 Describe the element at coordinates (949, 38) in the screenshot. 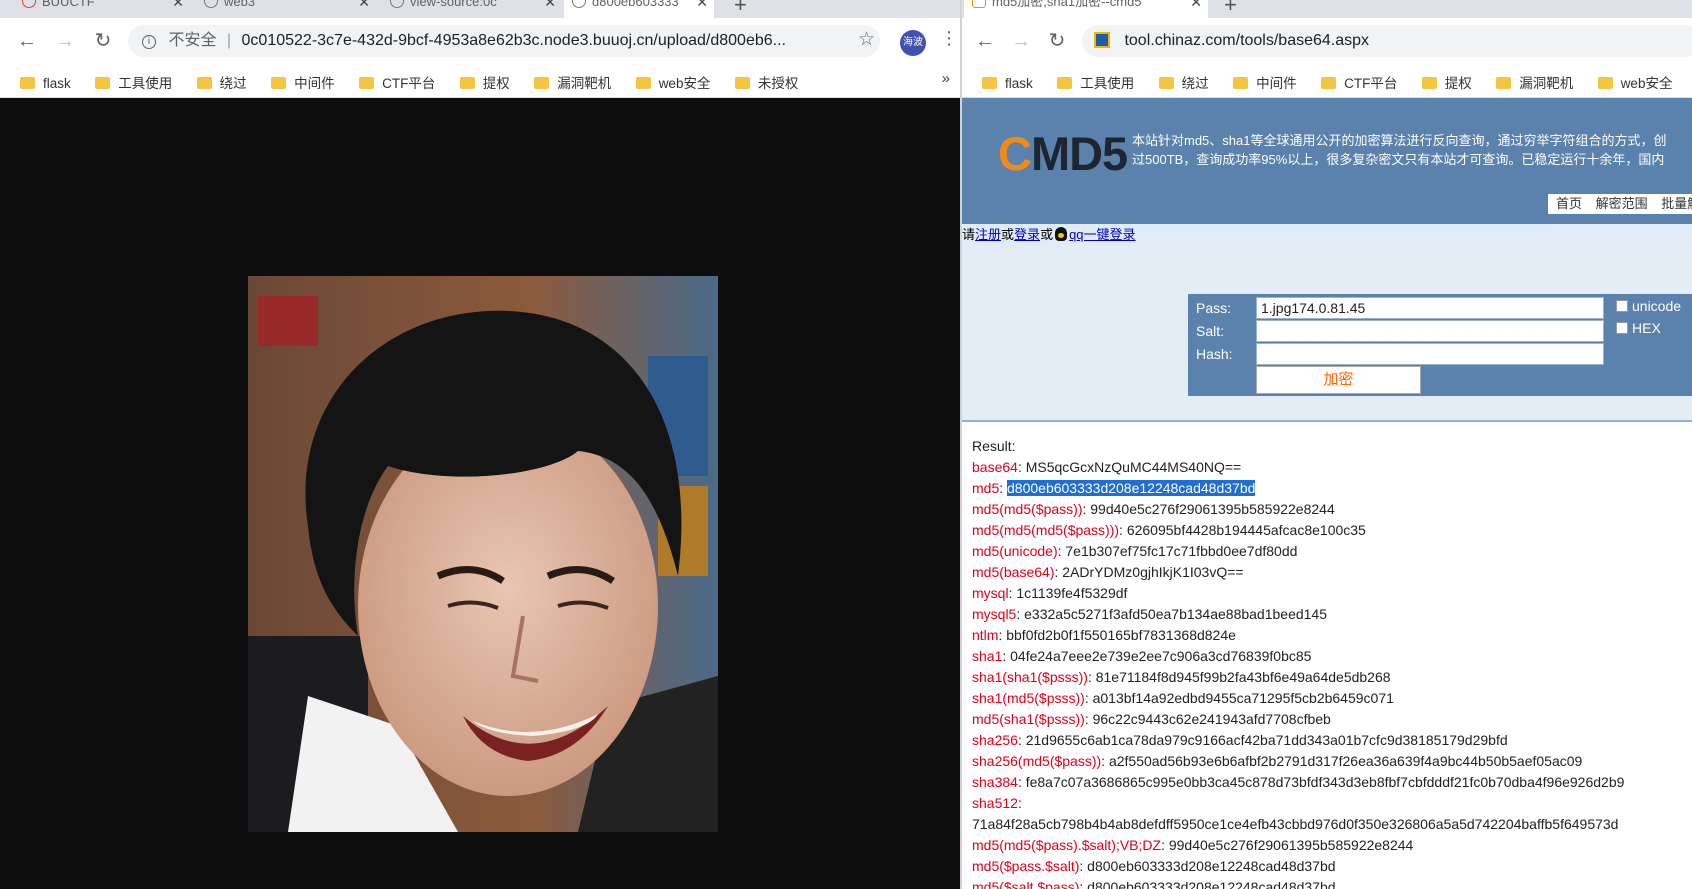

I see `menu-kebab-icon: ⋮` at that location.